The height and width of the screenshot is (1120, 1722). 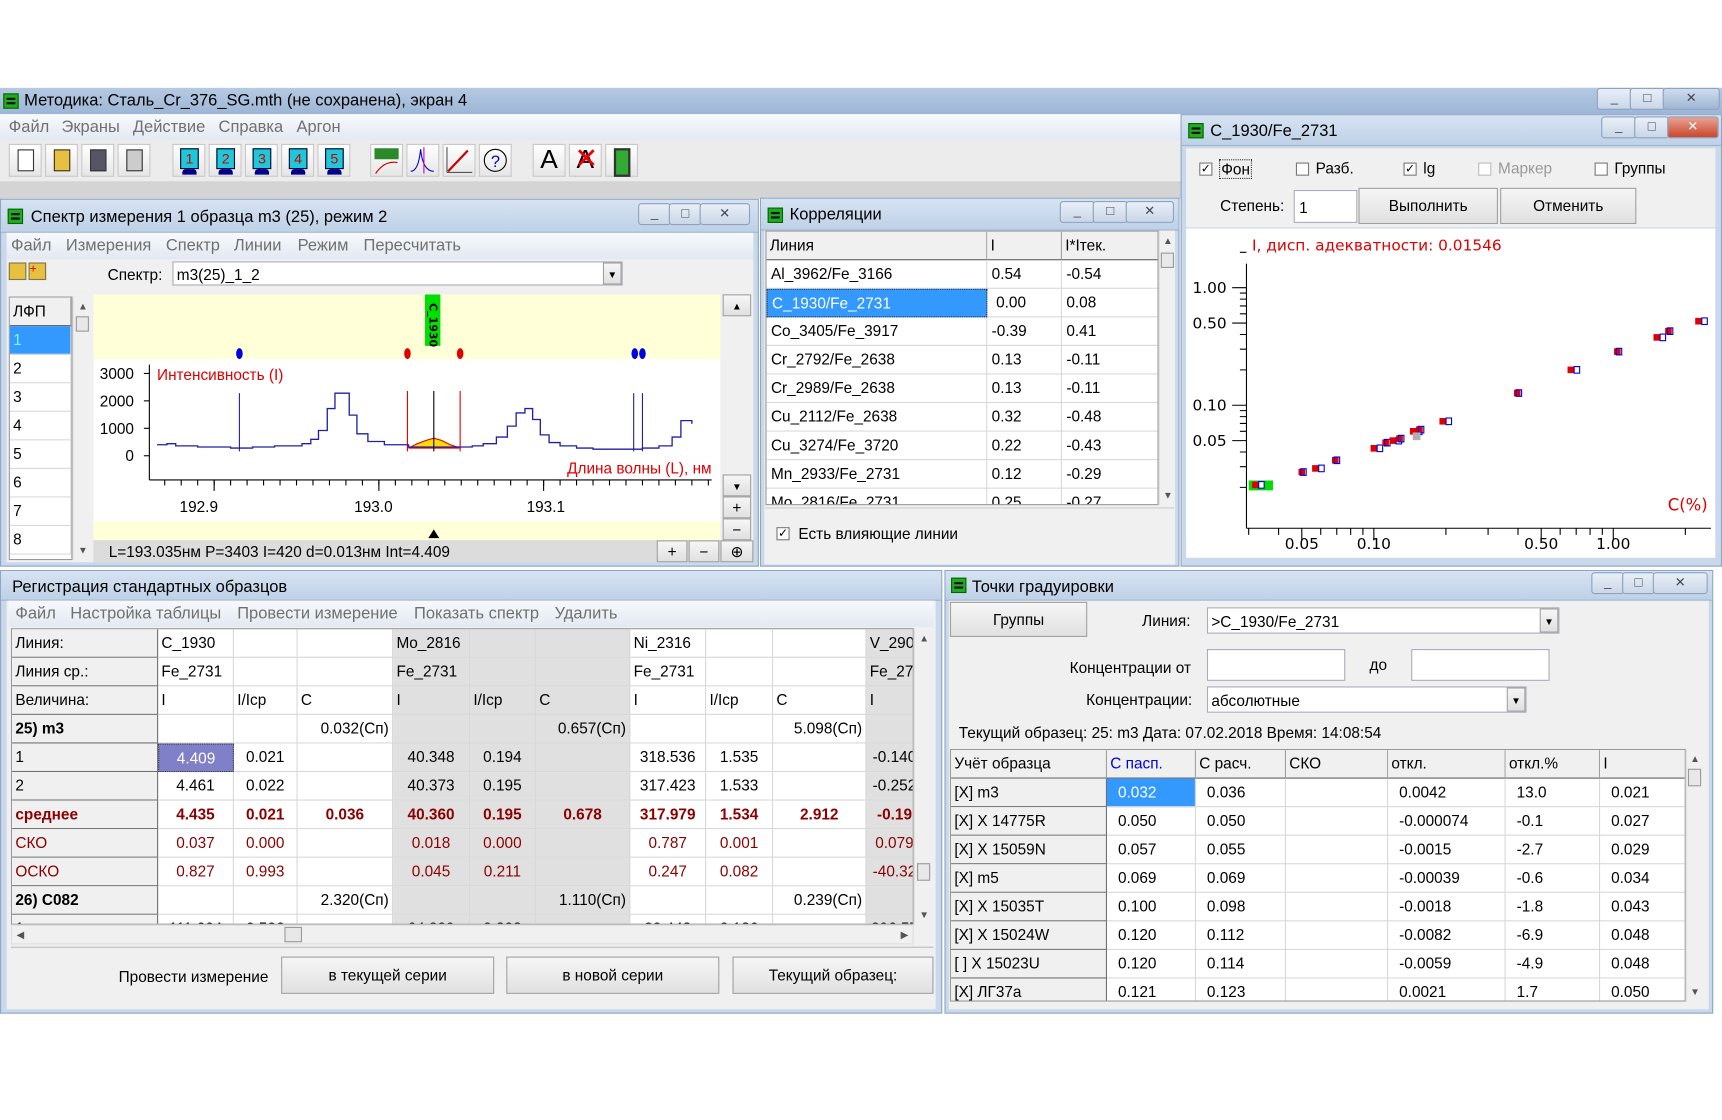 What do you see at coordinates (388, 975) in the screenshot?
I see `measure-current-series-button: в текущей серии` at bounding box center [388, 975].